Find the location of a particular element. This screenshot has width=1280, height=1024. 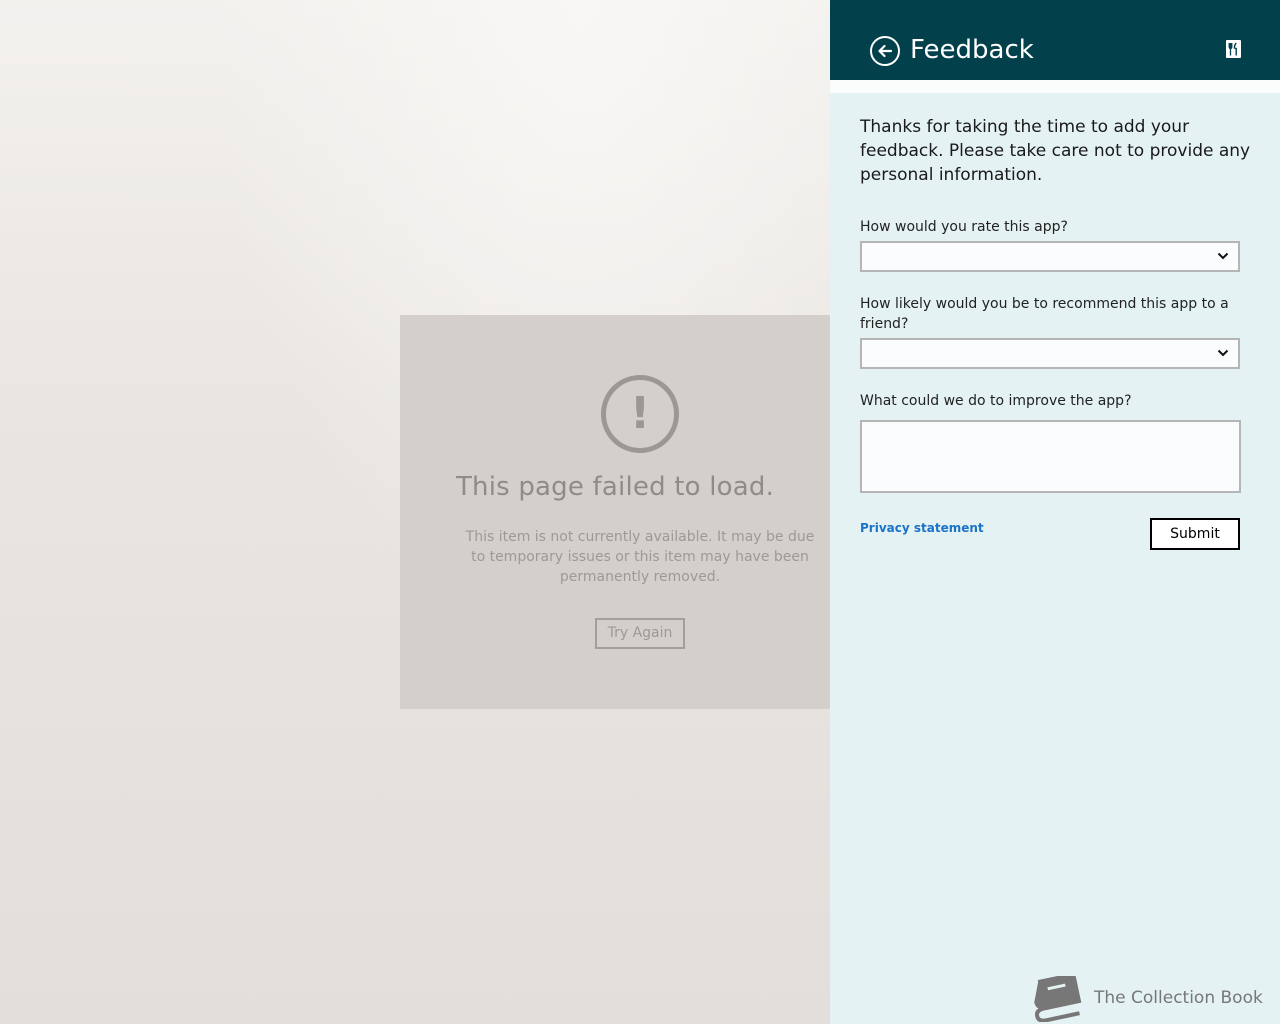

header-divider is located at coordinates (1055, 86).